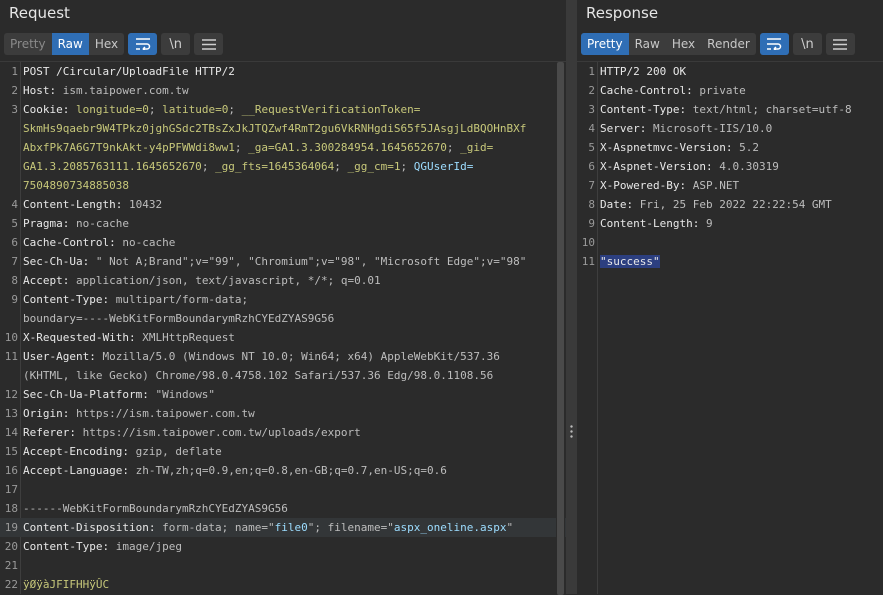 The image size is (883, 595). I want to click on line-number: 4, so click(591, 128).